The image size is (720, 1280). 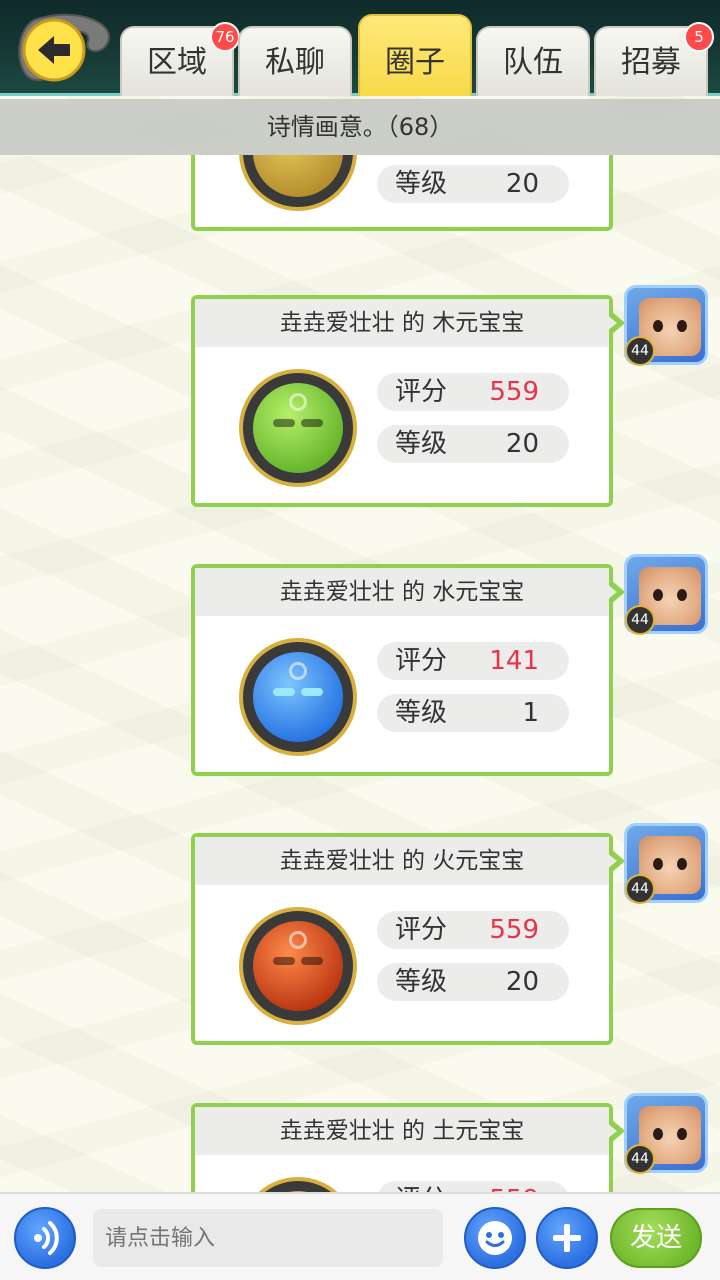 I want to click on send-button: 发送, so click(x=656, y=1238).